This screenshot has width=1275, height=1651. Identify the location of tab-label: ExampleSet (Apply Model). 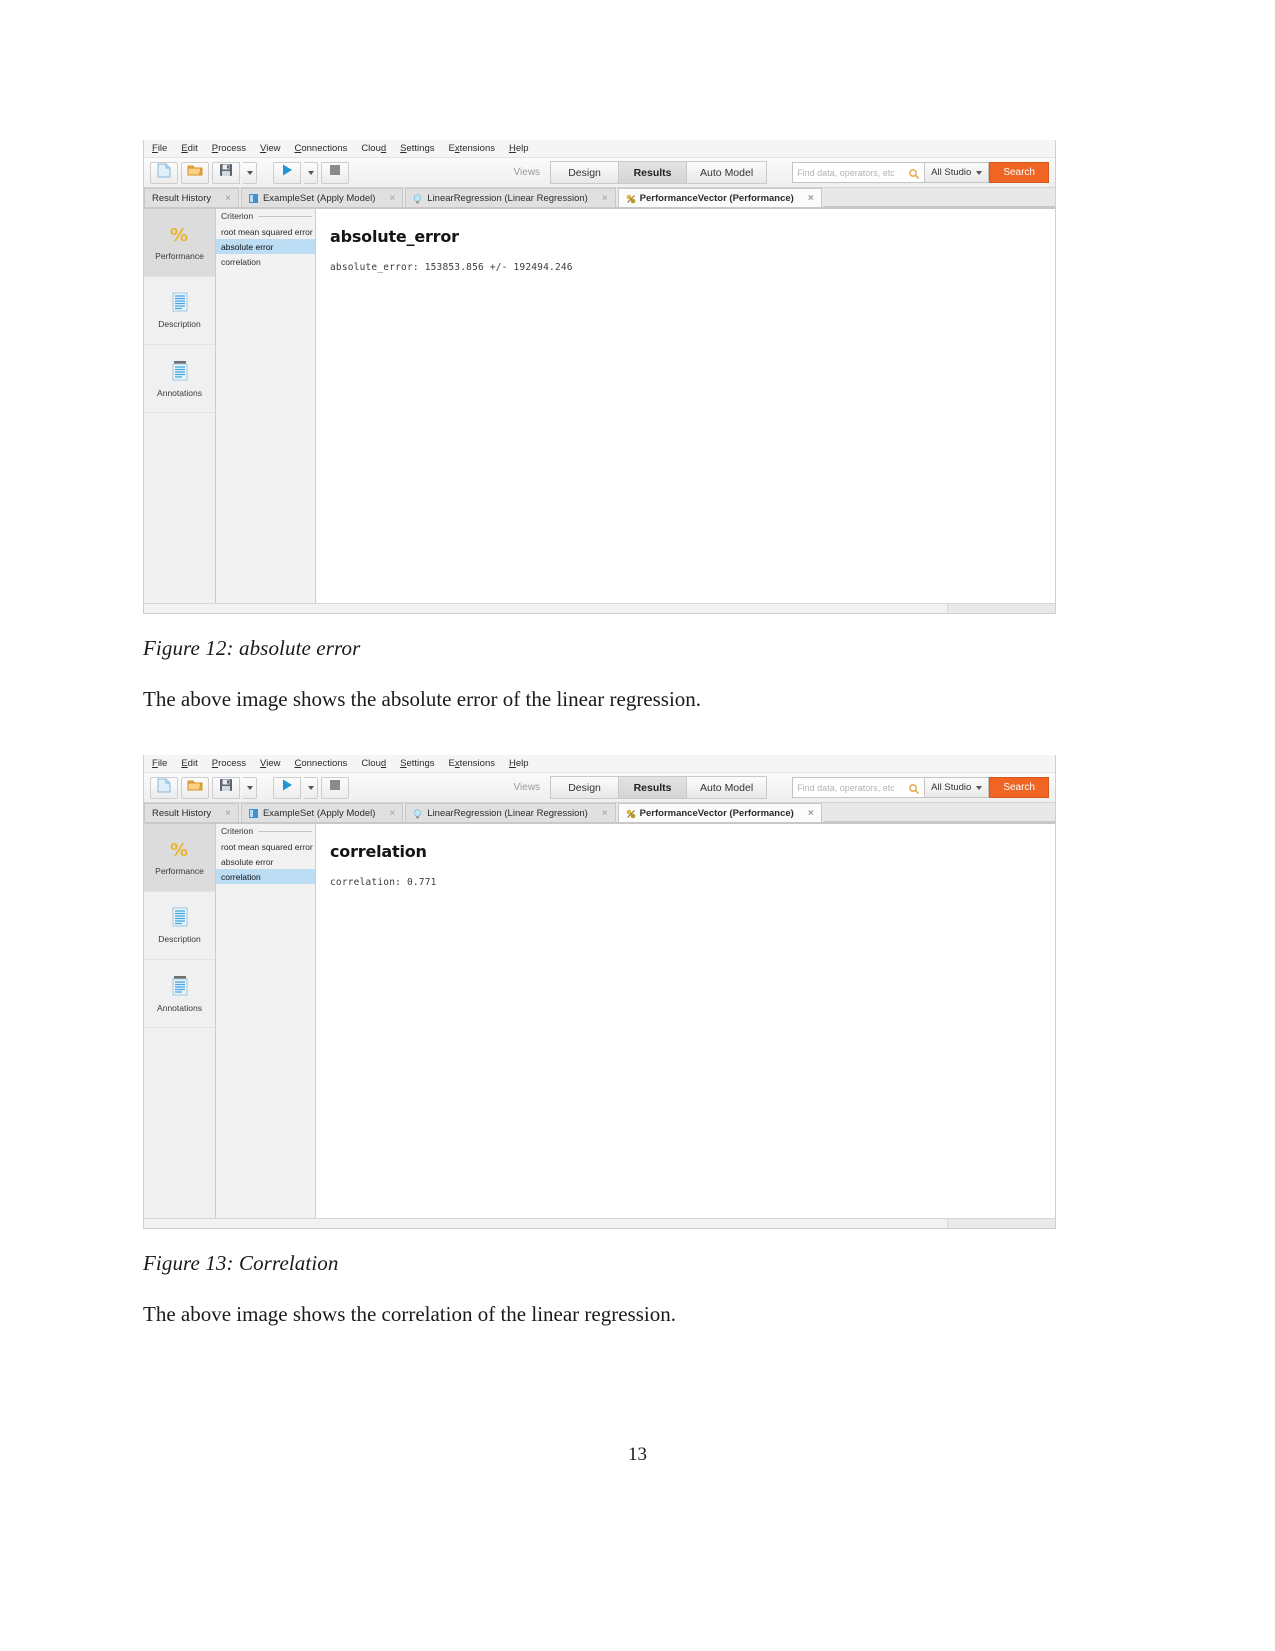
(319, 198).